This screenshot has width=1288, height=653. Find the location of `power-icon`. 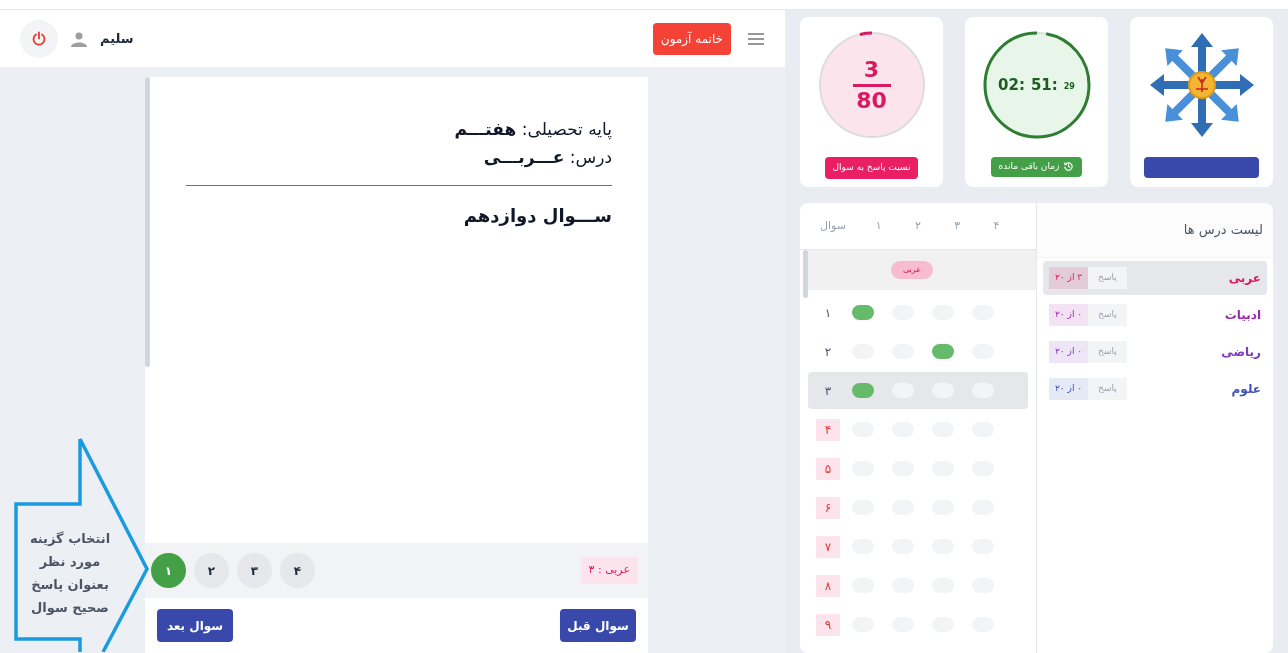

power-icon is located at coordinates (39, 38).